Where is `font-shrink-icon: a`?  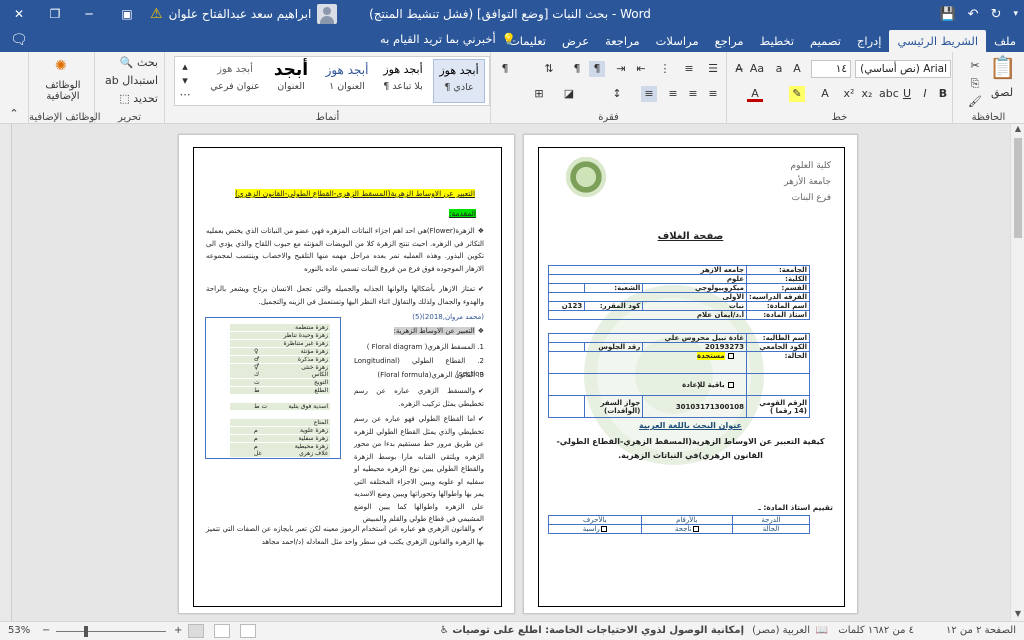 font-shrink-icon: a is located at coordinates (779, 69).